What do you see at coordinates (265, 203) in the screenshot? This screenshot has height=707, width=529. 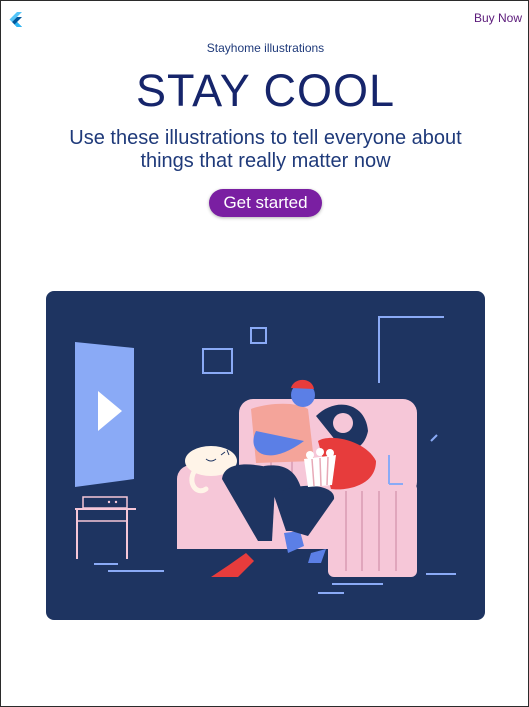 I see `get-started-button: Get started` at bounding box center [265, 203].